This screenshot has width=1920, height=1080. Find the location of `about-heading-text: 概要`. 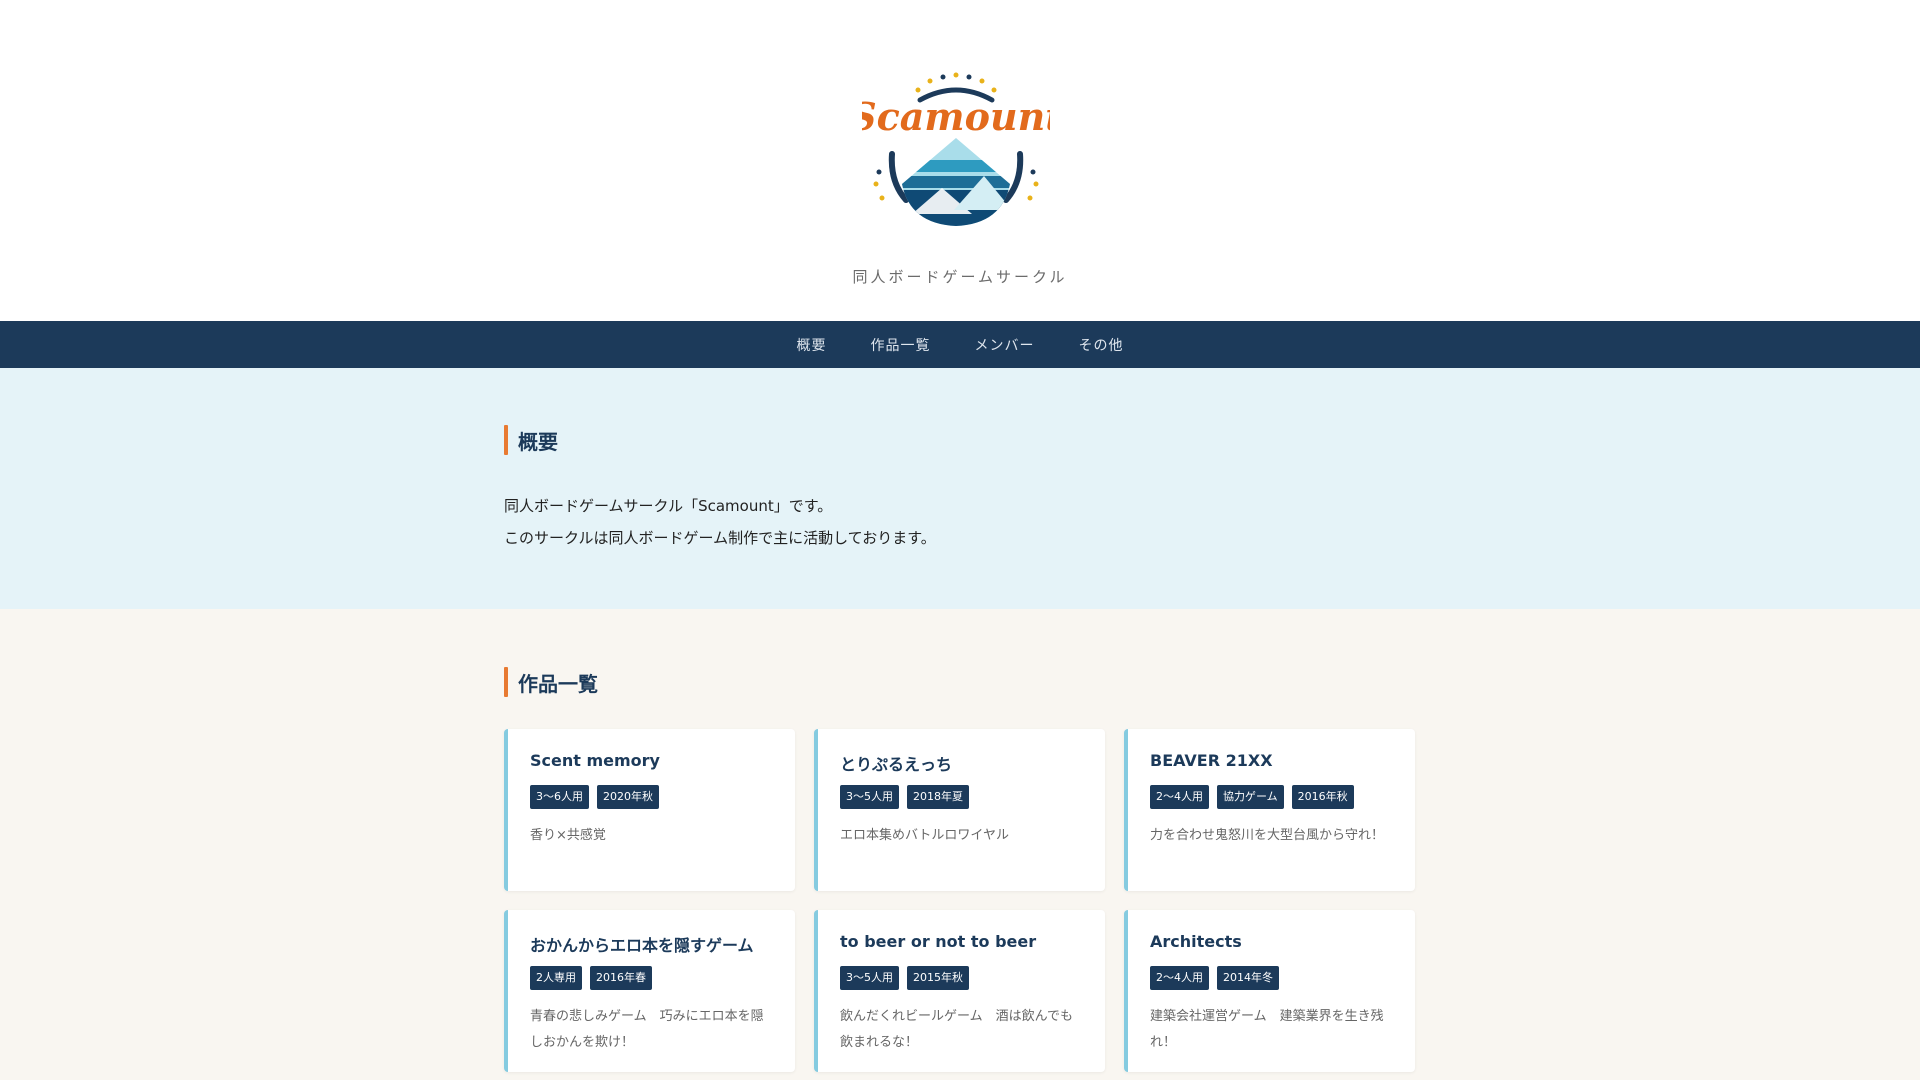

about-heading-text: 概要 is located at coordinates (538, 441).